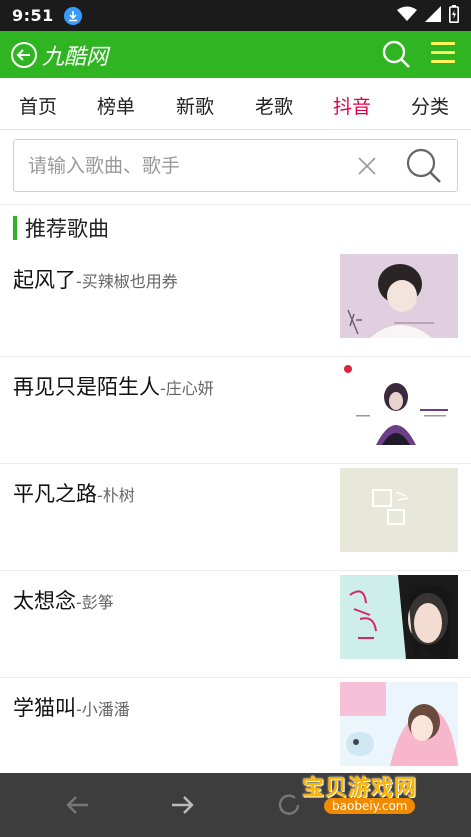  What do you see at coordinates (44, 708) in the screenshot?
I see `song-title: 学猫叫` at bounding box center [44, 708].